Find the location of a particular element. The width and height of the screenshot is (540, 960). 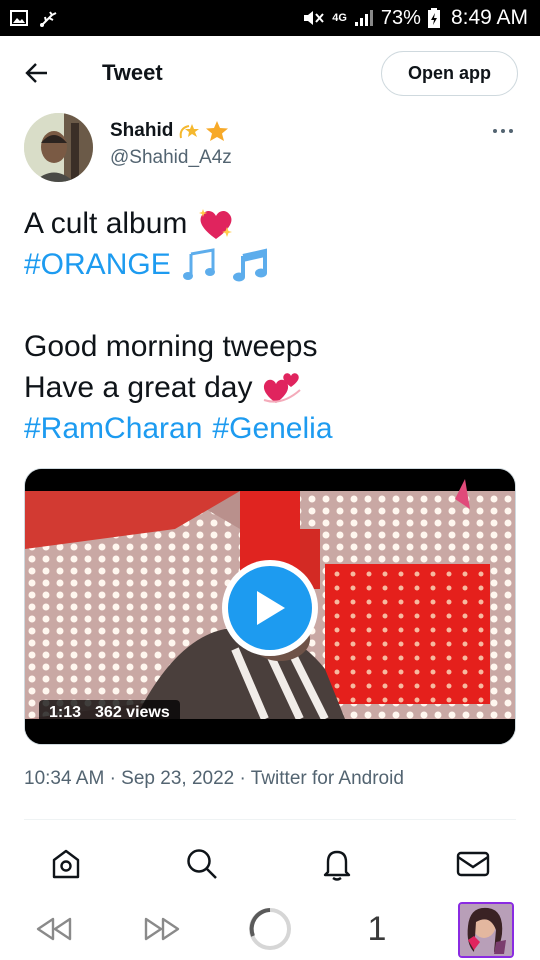

nav-search is located at coordinates (202, 864).